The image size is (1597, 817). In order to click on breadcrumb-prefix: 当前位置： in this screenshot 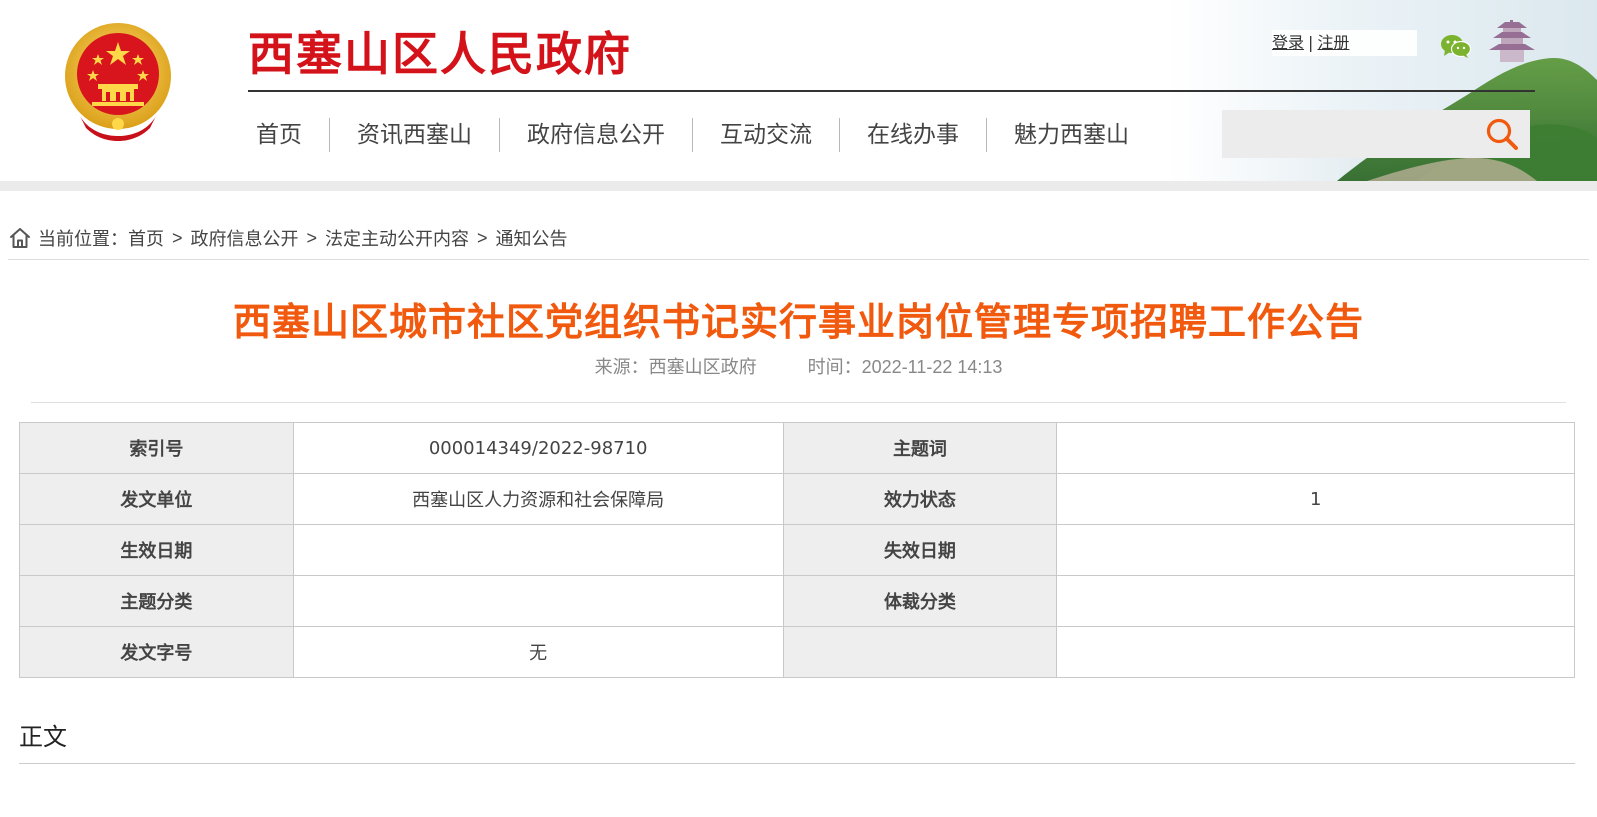, I will do `click(83, 239)`.